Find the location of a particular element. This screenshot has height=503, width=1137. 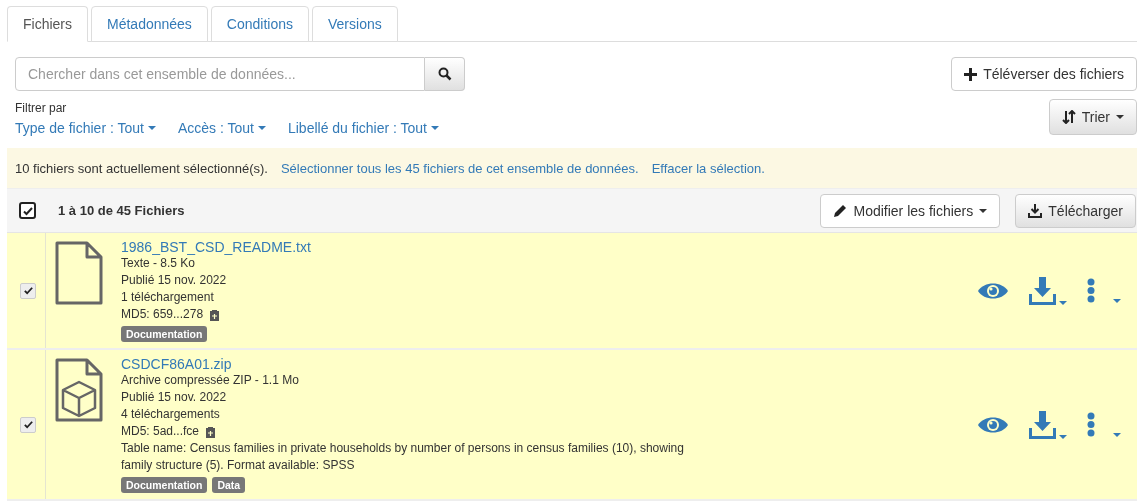

filter-label: Filtrer par is located at coordinates (41, 108).